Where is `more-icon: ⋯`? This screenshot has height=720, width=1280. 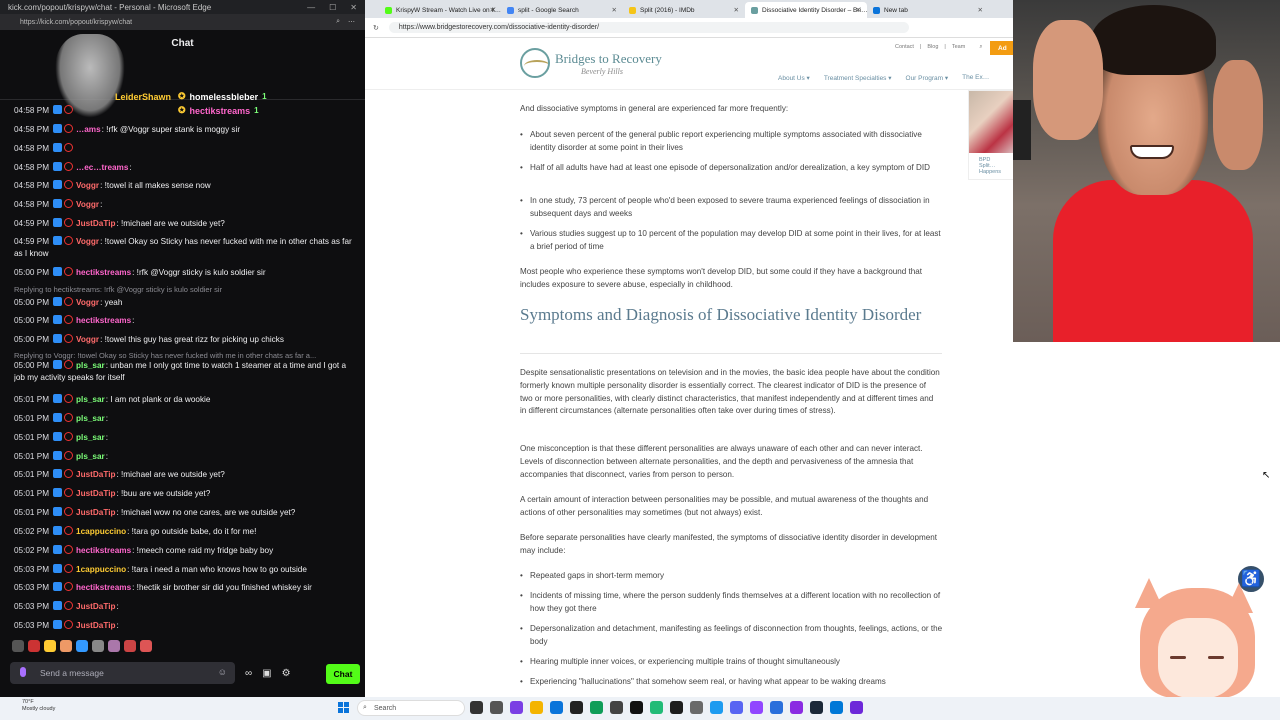
more-icon: ⋯ is located at coordinates (351, 22).